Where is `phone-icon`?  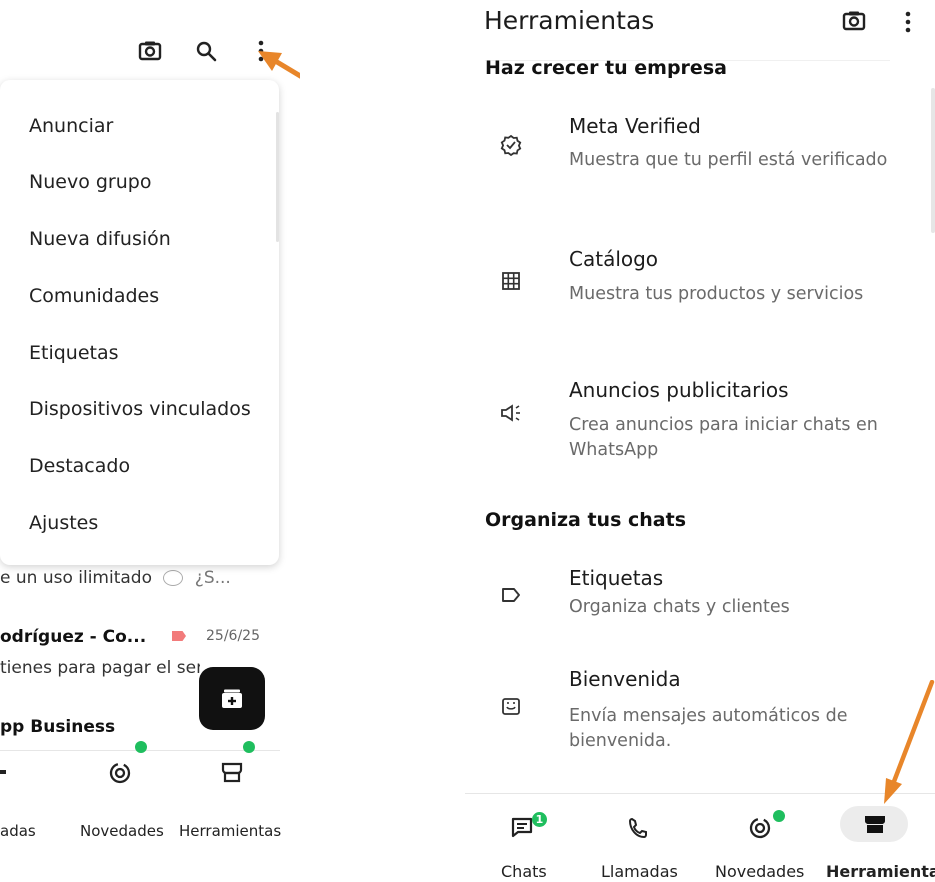
phone-icon is located at coordinates (638, 830).